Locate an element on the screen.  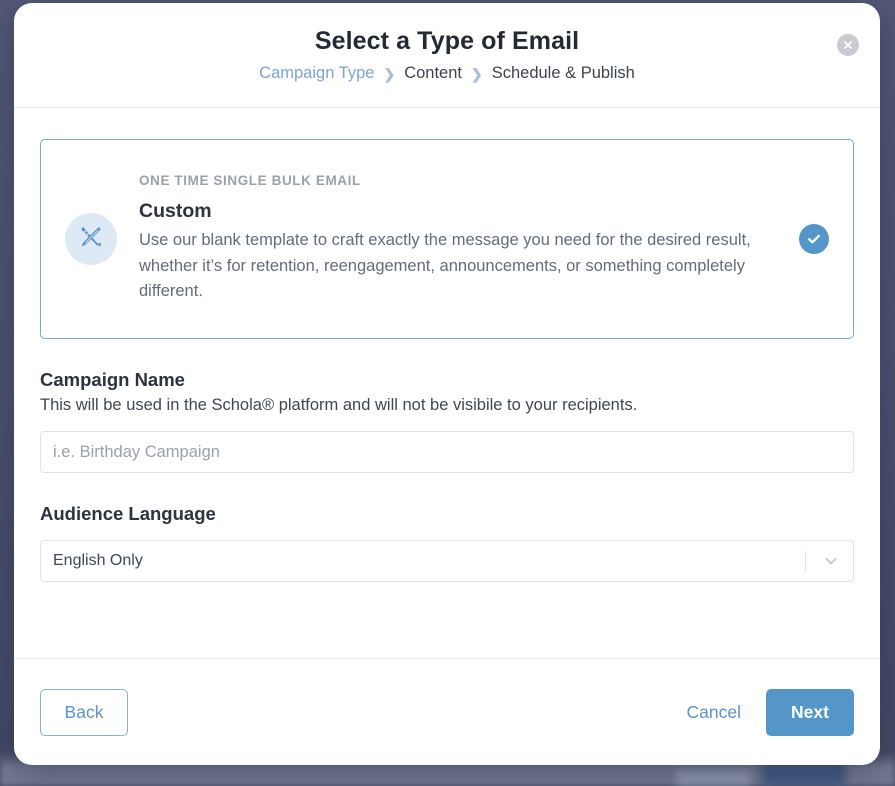
type-card-eyebrow: ONE TIME SINGLE BULK EMAIL is located at coordinates (250, 181).